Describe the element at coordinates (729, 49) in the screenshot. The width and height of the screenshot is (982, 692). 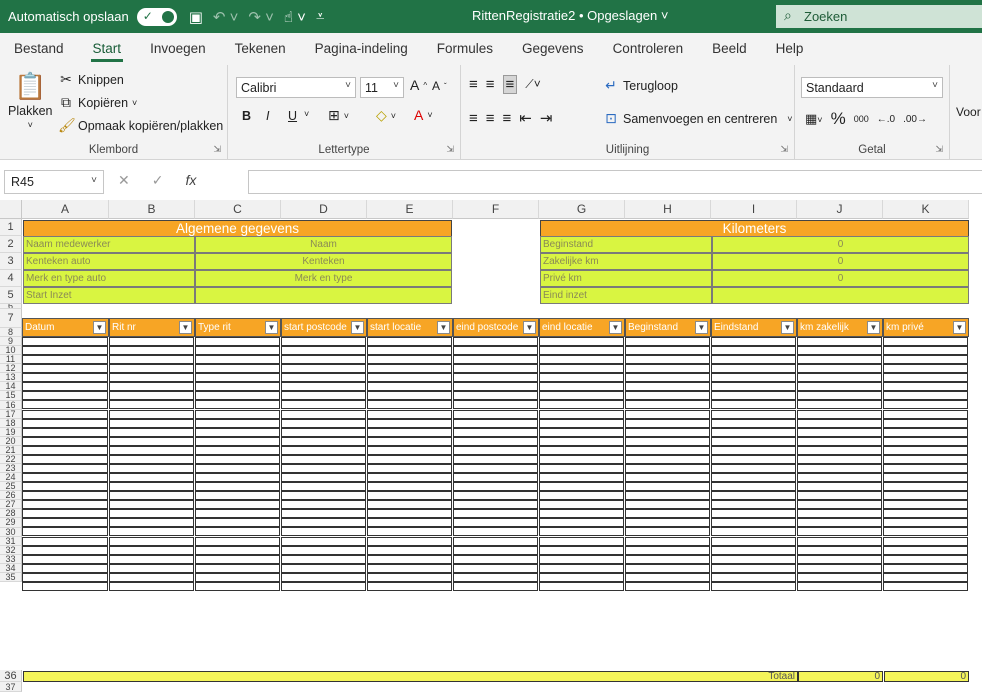
I see `tab-beeld: Beeld` at that location.